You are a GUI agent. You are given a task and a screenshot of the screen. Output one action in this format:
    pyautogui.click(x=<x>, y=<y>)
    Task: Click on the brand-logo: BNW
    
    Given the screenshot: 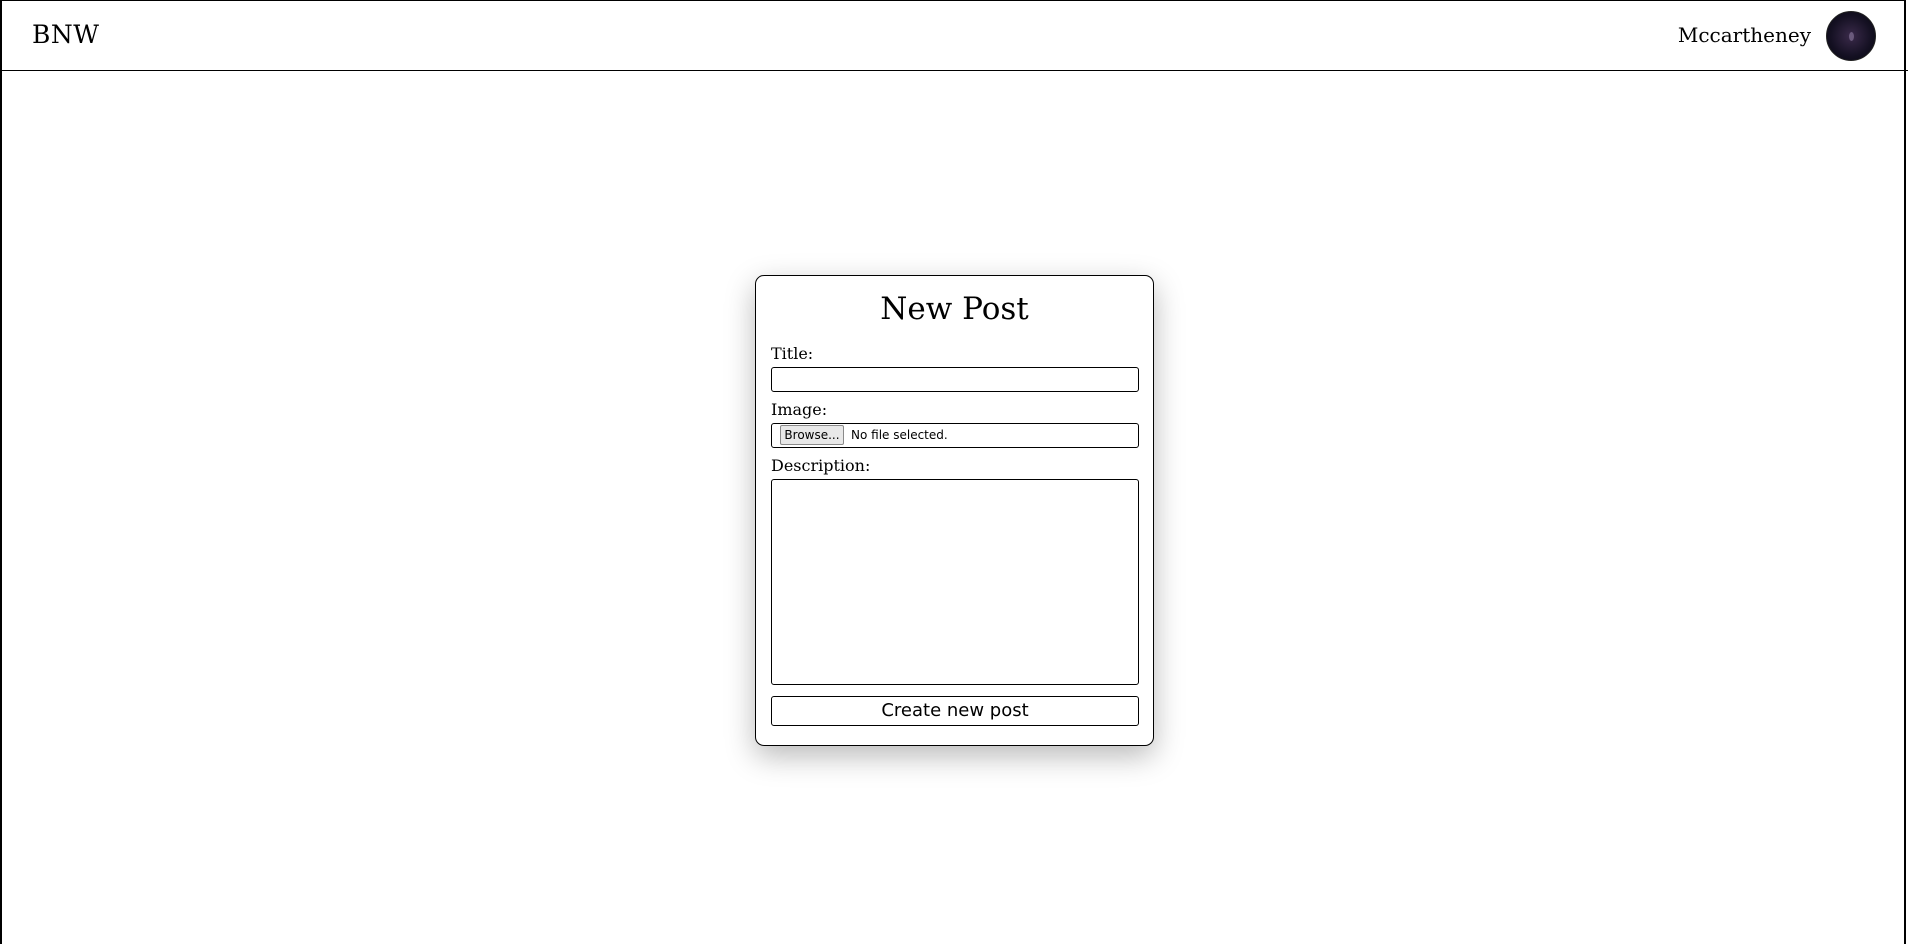 What is the action you would take?
    pyautogui.click(x=65, y=34)
    